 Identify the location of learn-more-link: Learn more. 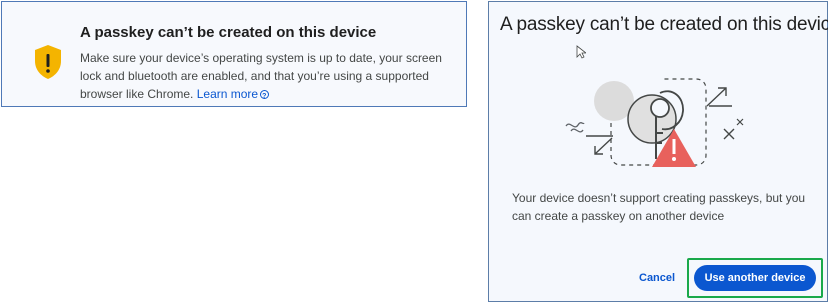
(233, 96).